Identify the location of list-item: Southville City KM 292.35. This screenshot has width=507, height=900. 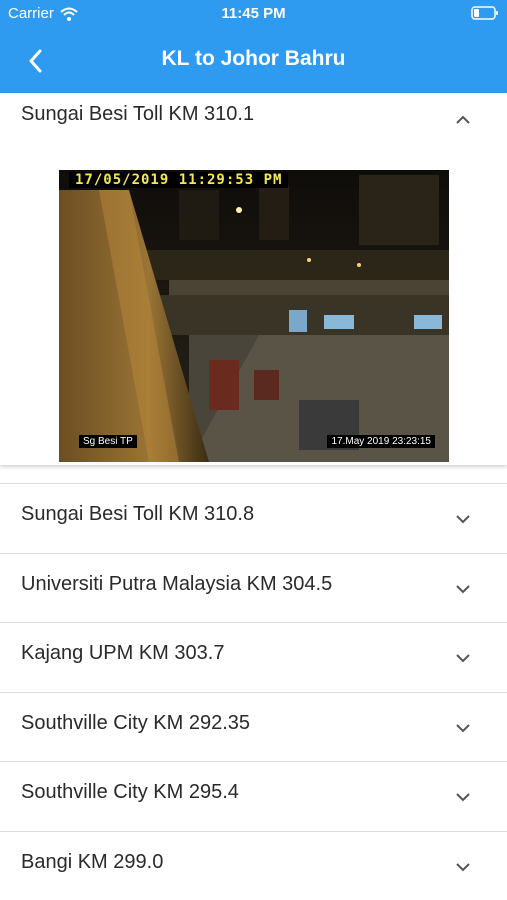
(253, 726).